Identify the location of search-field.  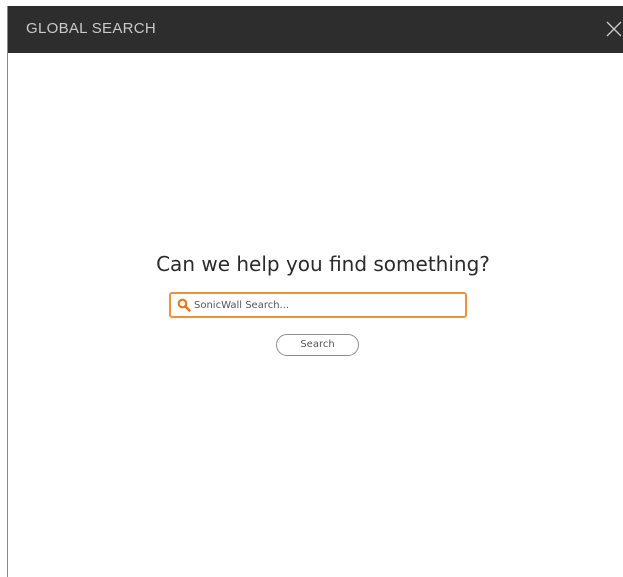
(318, 305).